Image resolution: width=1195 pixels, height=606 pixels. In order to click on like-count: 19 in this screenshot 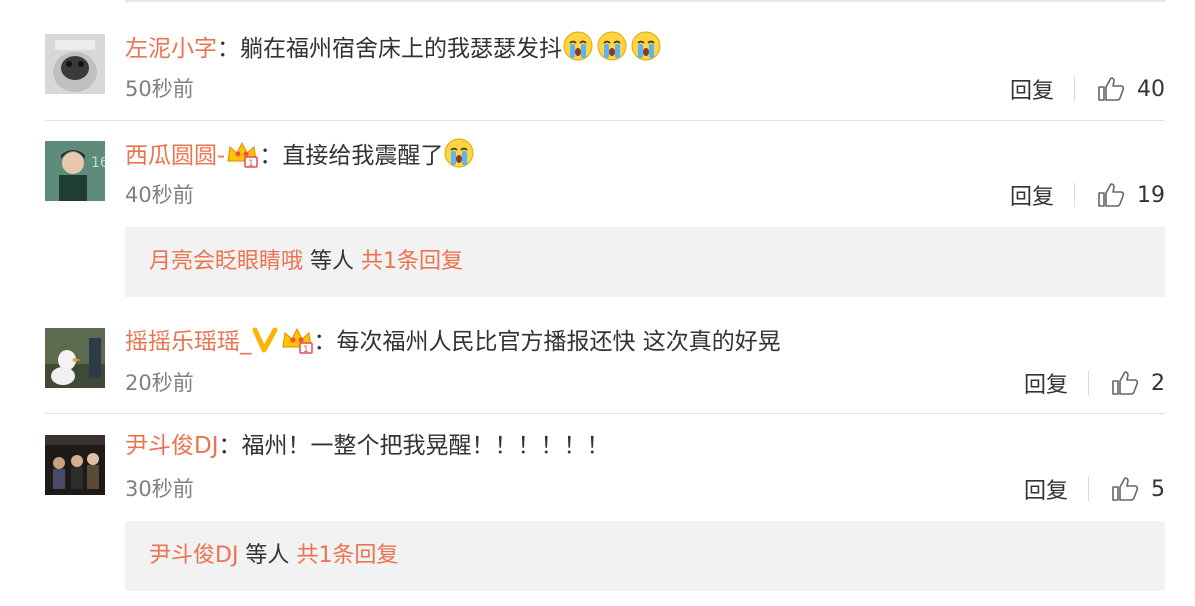, I will do `click(1151, 195)`.